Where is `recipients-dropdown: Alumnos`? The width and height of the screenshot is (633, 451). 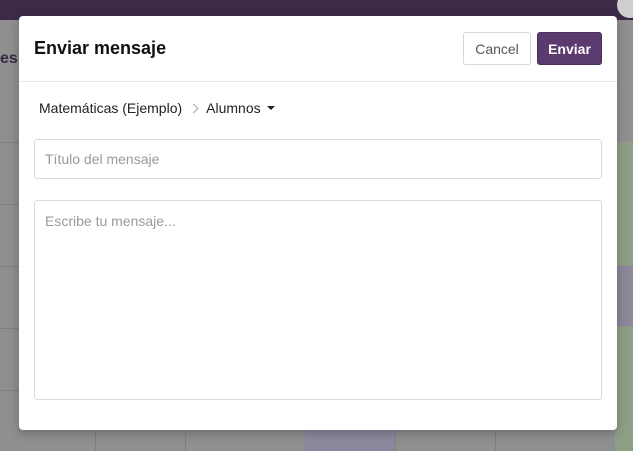
recipients-dropdown: Alumnos is located at coordinates (240, 108).